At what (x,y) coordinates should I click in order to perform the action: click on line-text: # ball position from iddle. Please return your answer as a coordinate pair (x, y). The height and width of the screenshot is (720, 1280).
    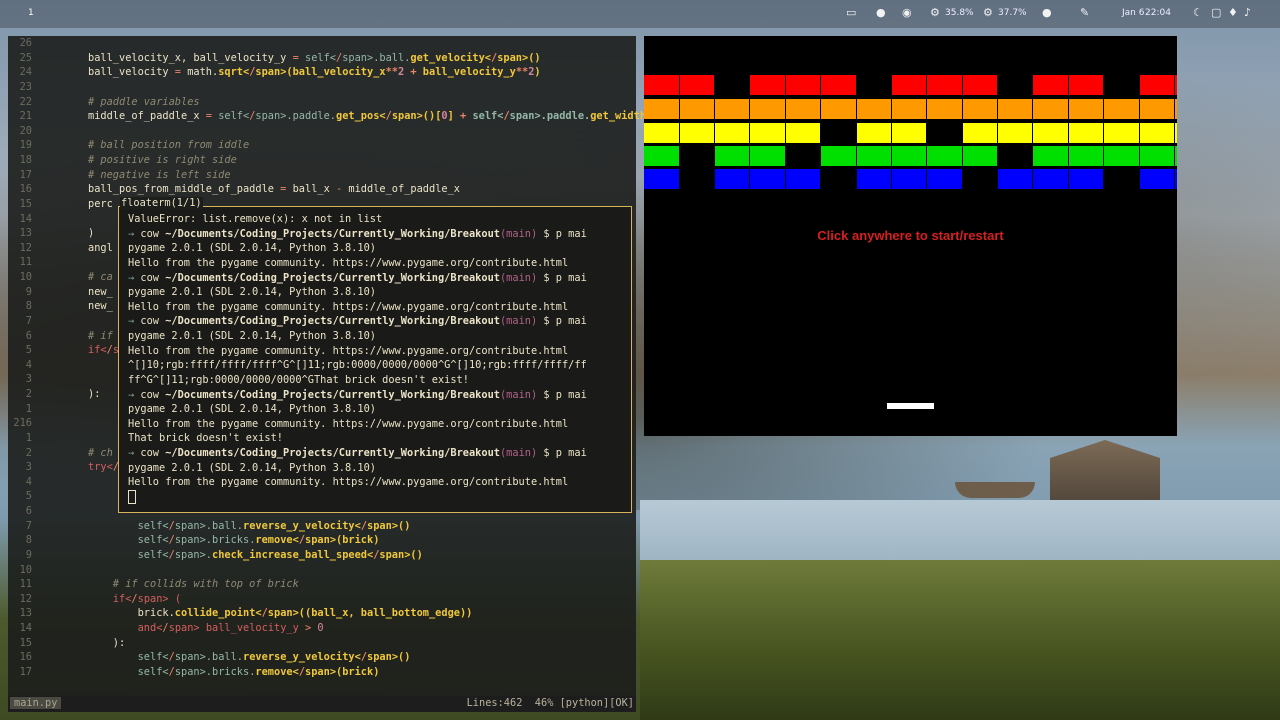
    Looking at the image, I should click on (169, 145).